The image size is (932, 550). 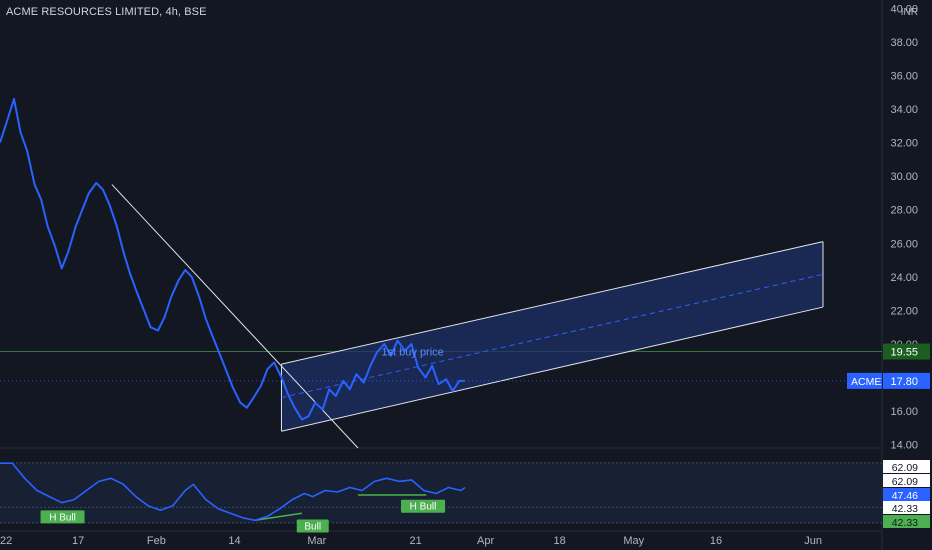 What do you see at coordinates (813, 541) in the screenshot?
I see `x-tick-label: Jun` at bounding box center [813, 541].